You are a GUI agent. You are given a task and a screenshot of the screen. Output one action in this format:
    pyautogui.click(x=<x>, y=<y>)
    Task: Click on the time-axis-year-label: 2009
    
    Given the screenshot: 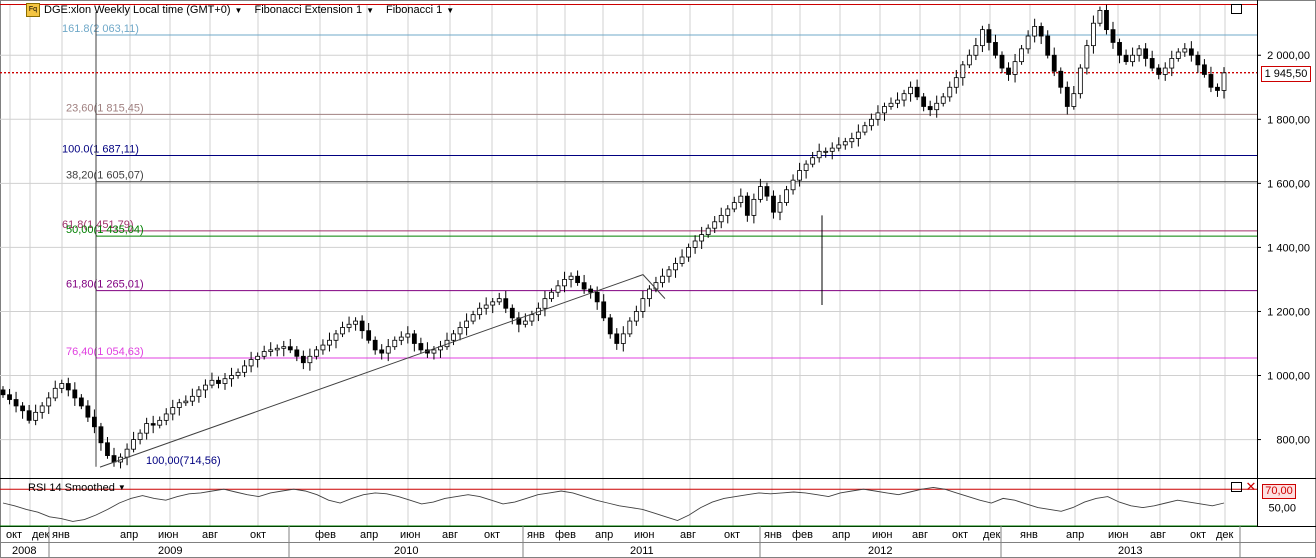 What is the action you would take?
    pyautogui.click(x=170, y=551)
    